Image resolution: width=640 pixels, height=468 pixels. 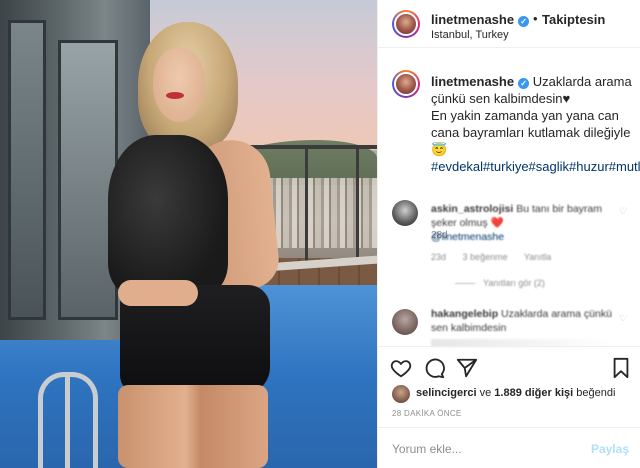 What do you see at coordinates (401, 394) in the screenshot?
I see `liker-avatar` at bounding box center [401, 394].